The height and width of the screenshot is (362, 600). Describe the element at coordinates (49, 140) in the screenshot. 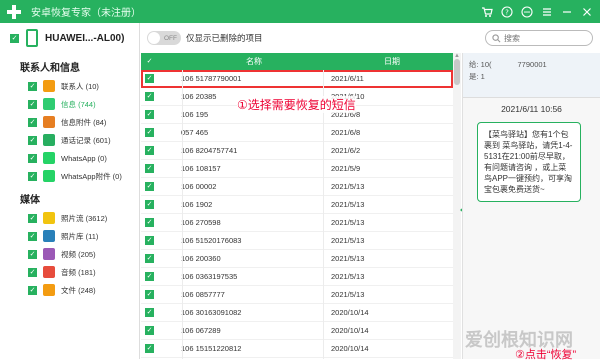

I see `call-log-icon` at that location.